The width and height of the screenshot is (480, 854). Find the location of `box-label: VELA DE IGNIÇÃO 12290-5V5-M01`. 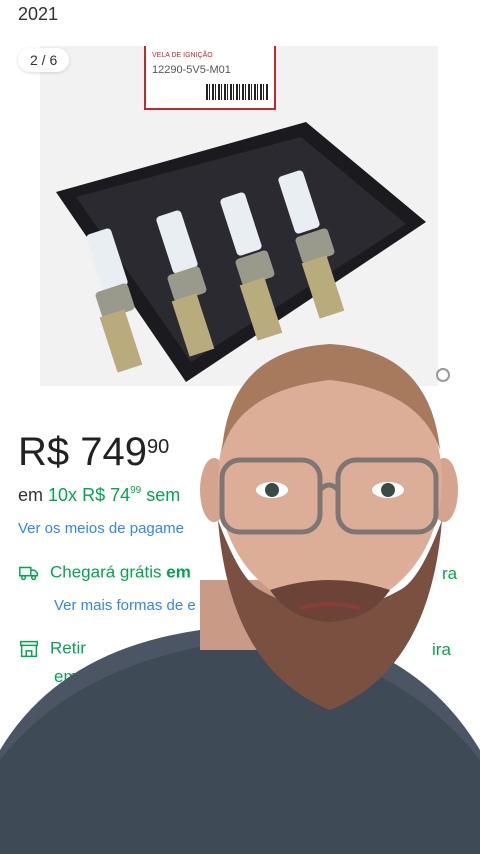

box-label: VELA DE IGNIÇÃO 12290-5V5-M01 is located at coordinates (210, 78).